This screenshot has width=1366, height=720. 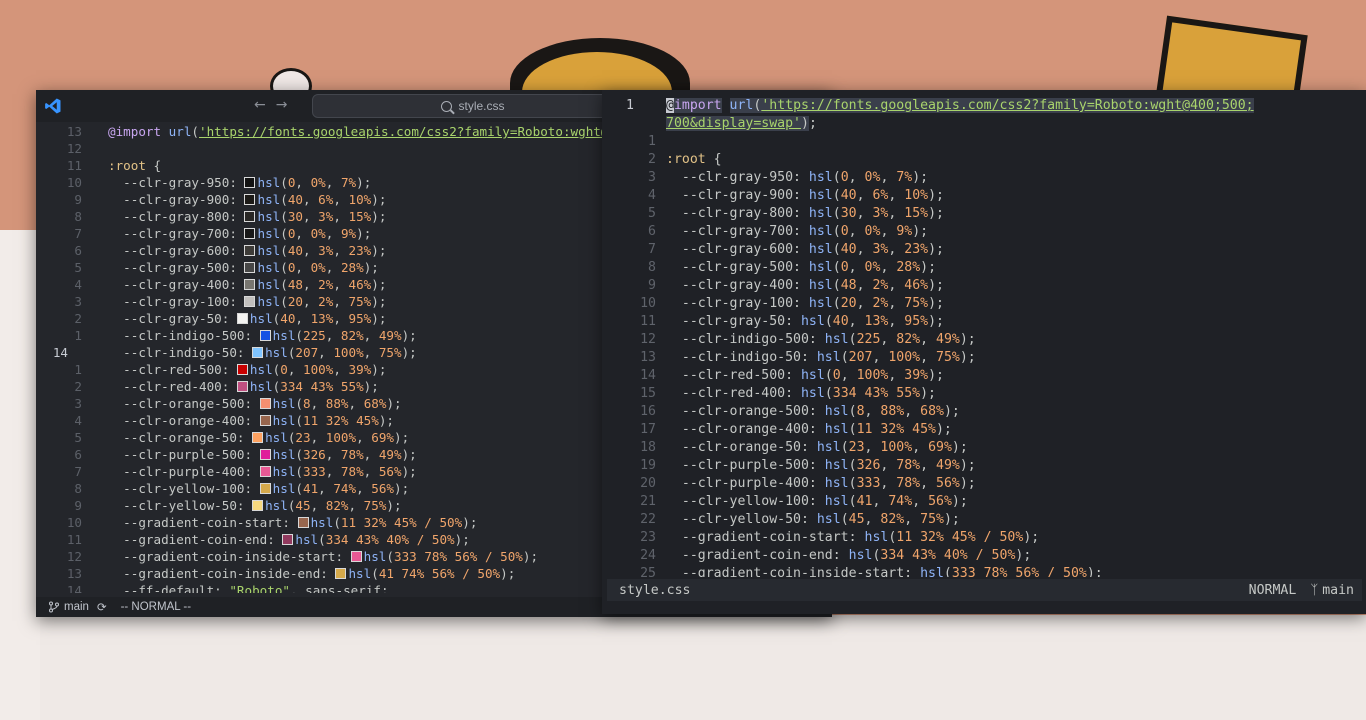 I want to click on line-number: 24, so click(x=648, y=555).